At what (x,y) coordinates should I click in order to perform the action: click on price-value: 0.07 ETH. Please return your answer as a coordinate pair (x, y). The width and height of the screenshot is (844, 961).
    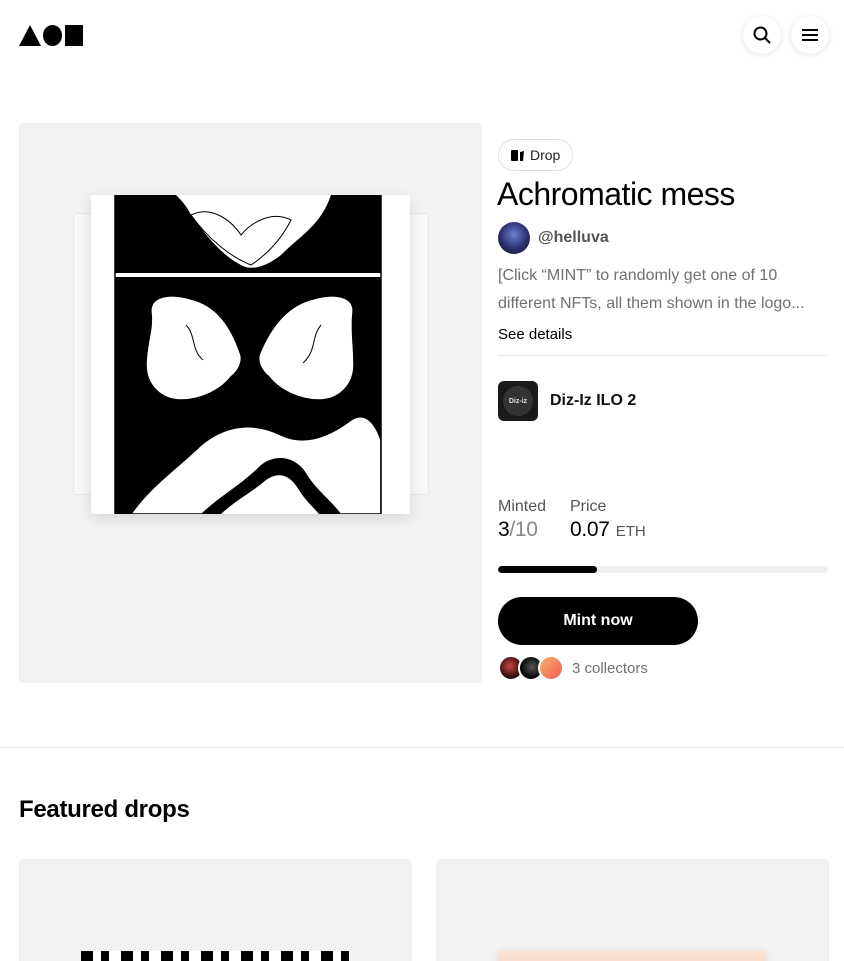
    Looking at the image, I should click on (608, 530).